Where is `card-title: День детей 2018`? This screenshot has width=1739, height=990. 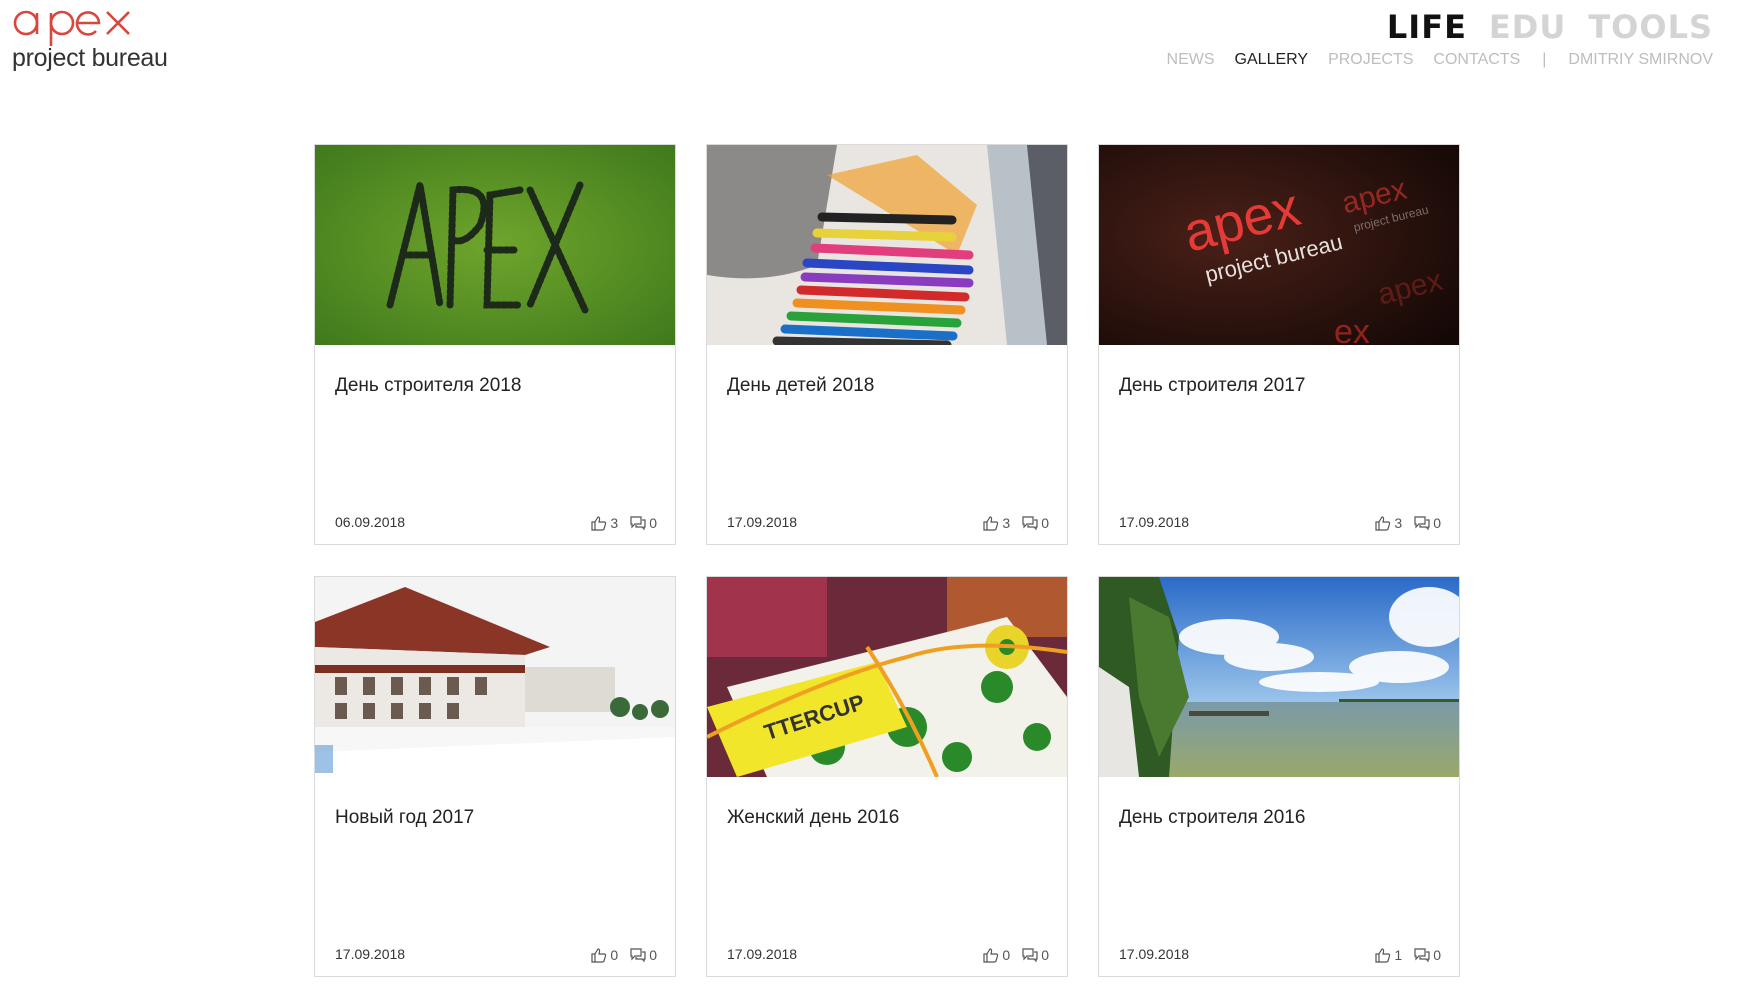 card-title: День детей 2018 is located at coordinates (800, 386).